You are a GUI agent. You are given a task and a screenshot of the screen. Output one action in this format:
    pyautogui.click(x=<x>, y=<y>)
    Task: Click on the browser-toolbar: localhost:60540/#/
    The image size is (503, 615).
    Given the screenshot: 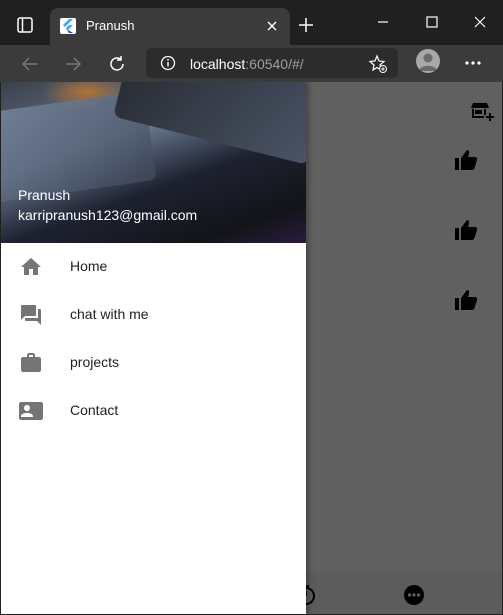 What is the action you would take?
    pyautogui.click(x=251, y=63)
    